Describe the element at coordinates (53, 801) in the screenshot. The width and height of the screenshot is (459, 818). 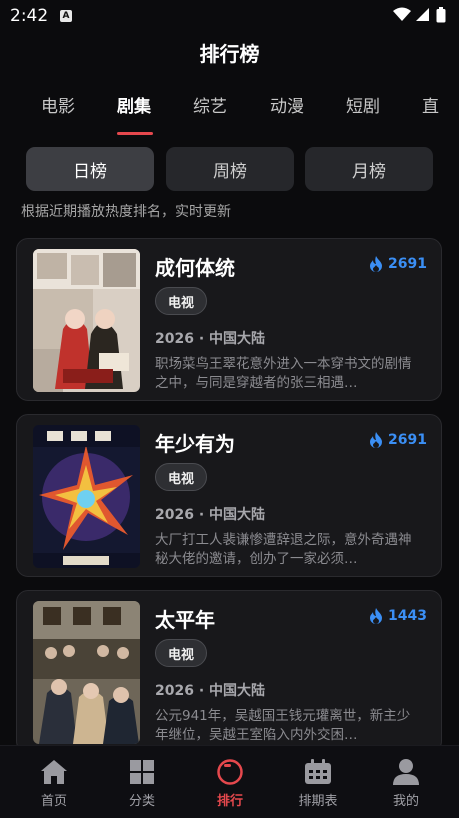
I see `nav-label: 首页` at that location.